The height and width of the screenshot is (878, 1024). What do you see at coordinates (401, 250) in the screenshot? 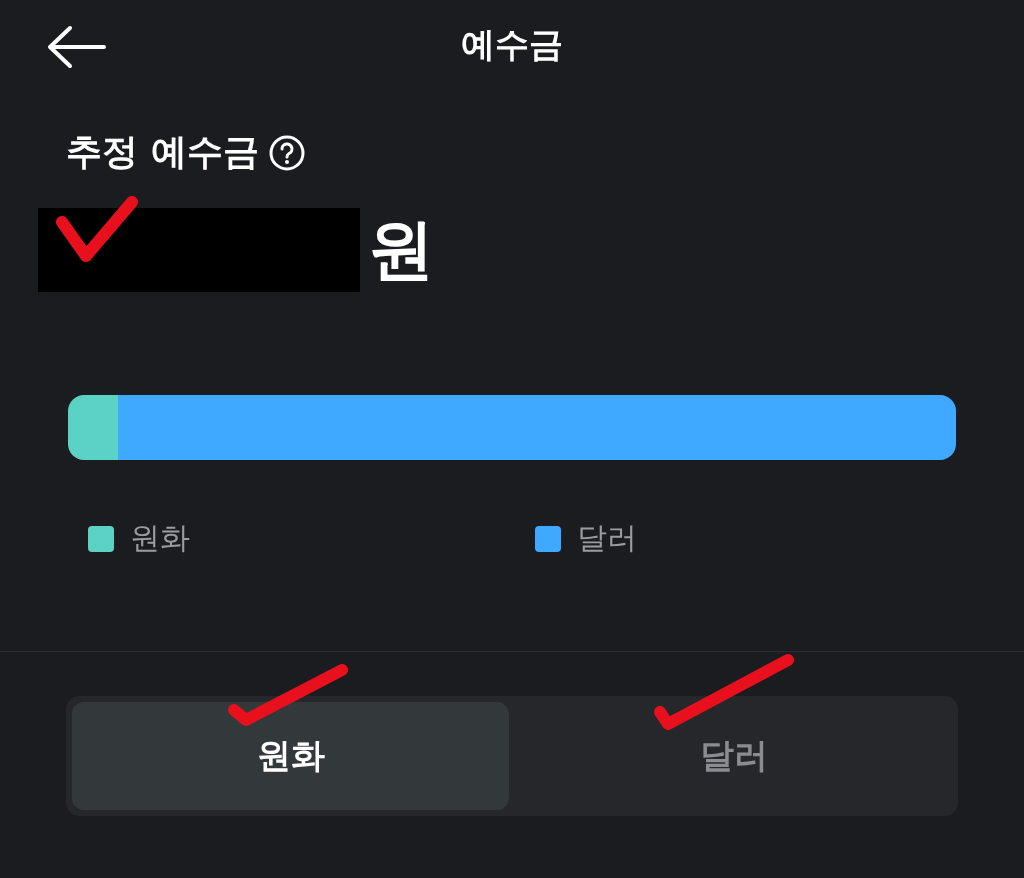
I see `currency-unit: 원` at bounding box center [401, 250].